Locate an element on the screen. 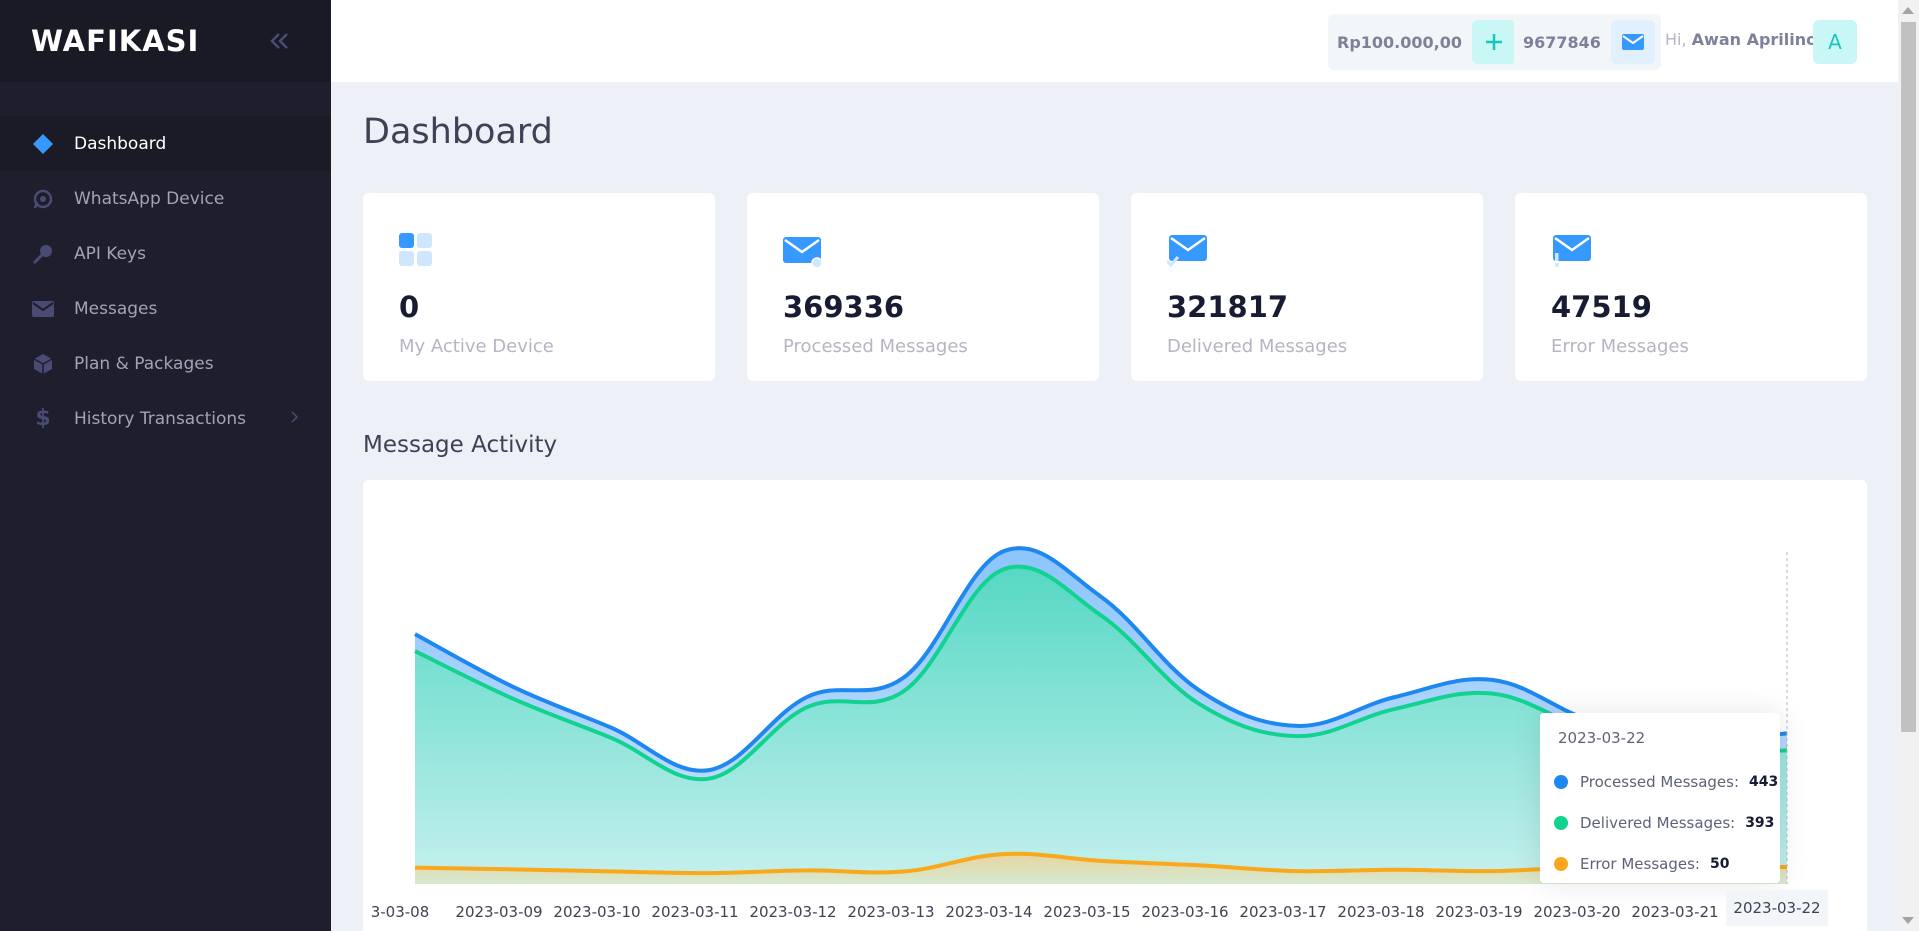 This screenshot has width=1919, height=931. sidebar-item-label: WhatsApp Device is located at coordinates (149, 198).